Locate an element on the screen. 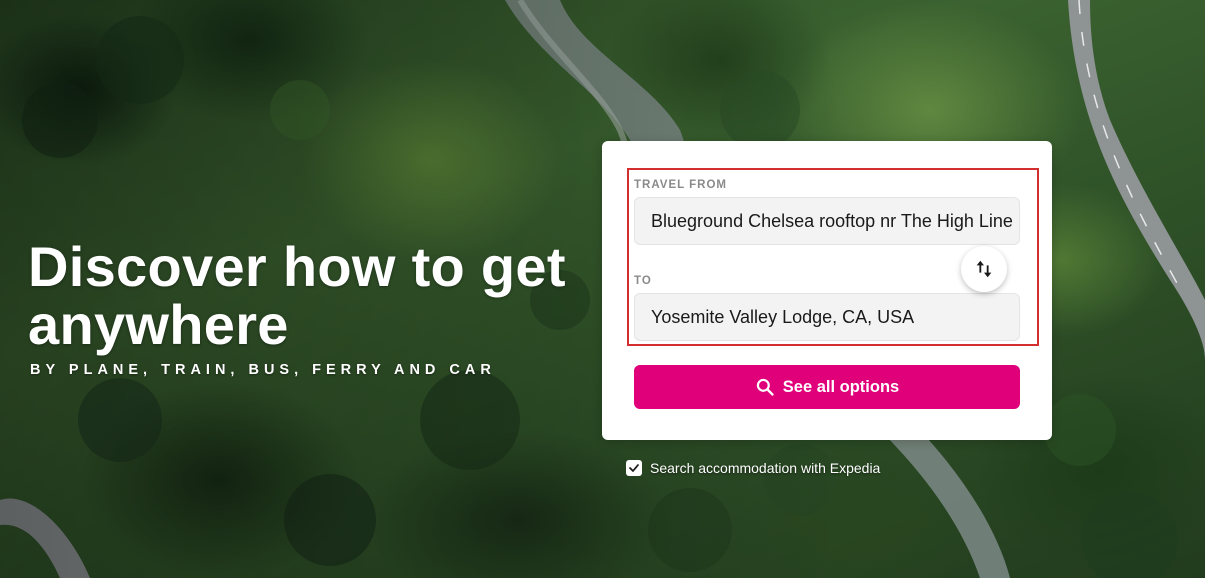  checkmark-icon is located at coordinates (634, 468).